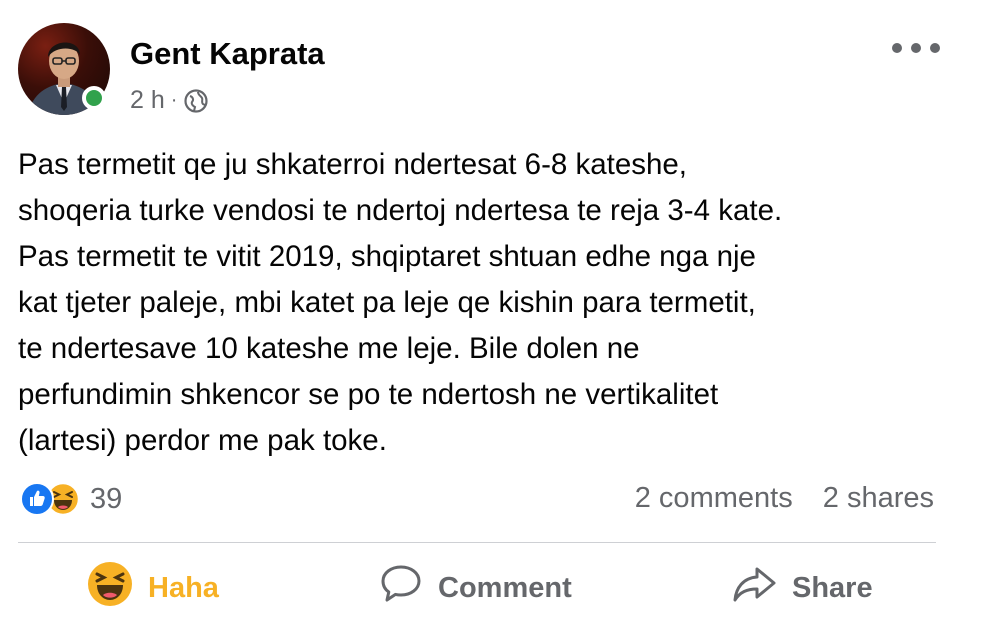 This screenshot has width=982, height=629. I want to click on post-stats: 2 comments 2 shares, so click(773, 498).